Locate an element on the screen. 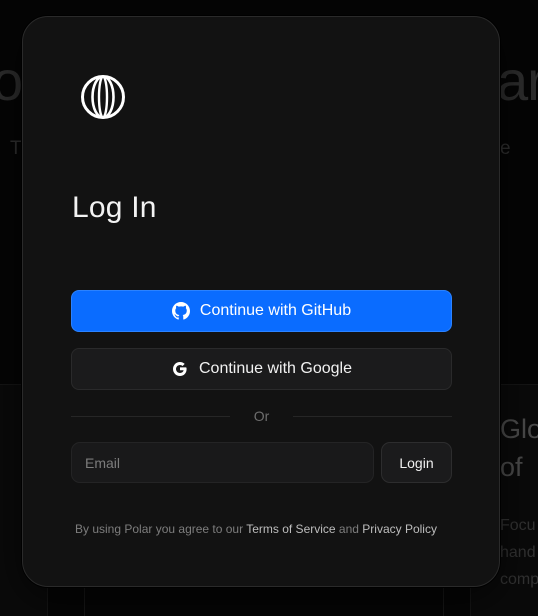  terms-of-service-link: Terms of Service is located at coordinates (290, 529).